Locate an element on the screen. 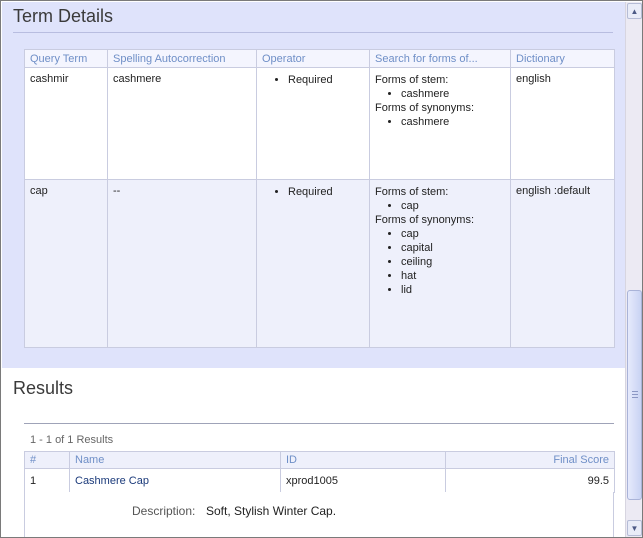 The height and width of the screenshot is (538, 643). description-value: Soft, Stylish Winter Cap. is located at coordinates (271, 511).